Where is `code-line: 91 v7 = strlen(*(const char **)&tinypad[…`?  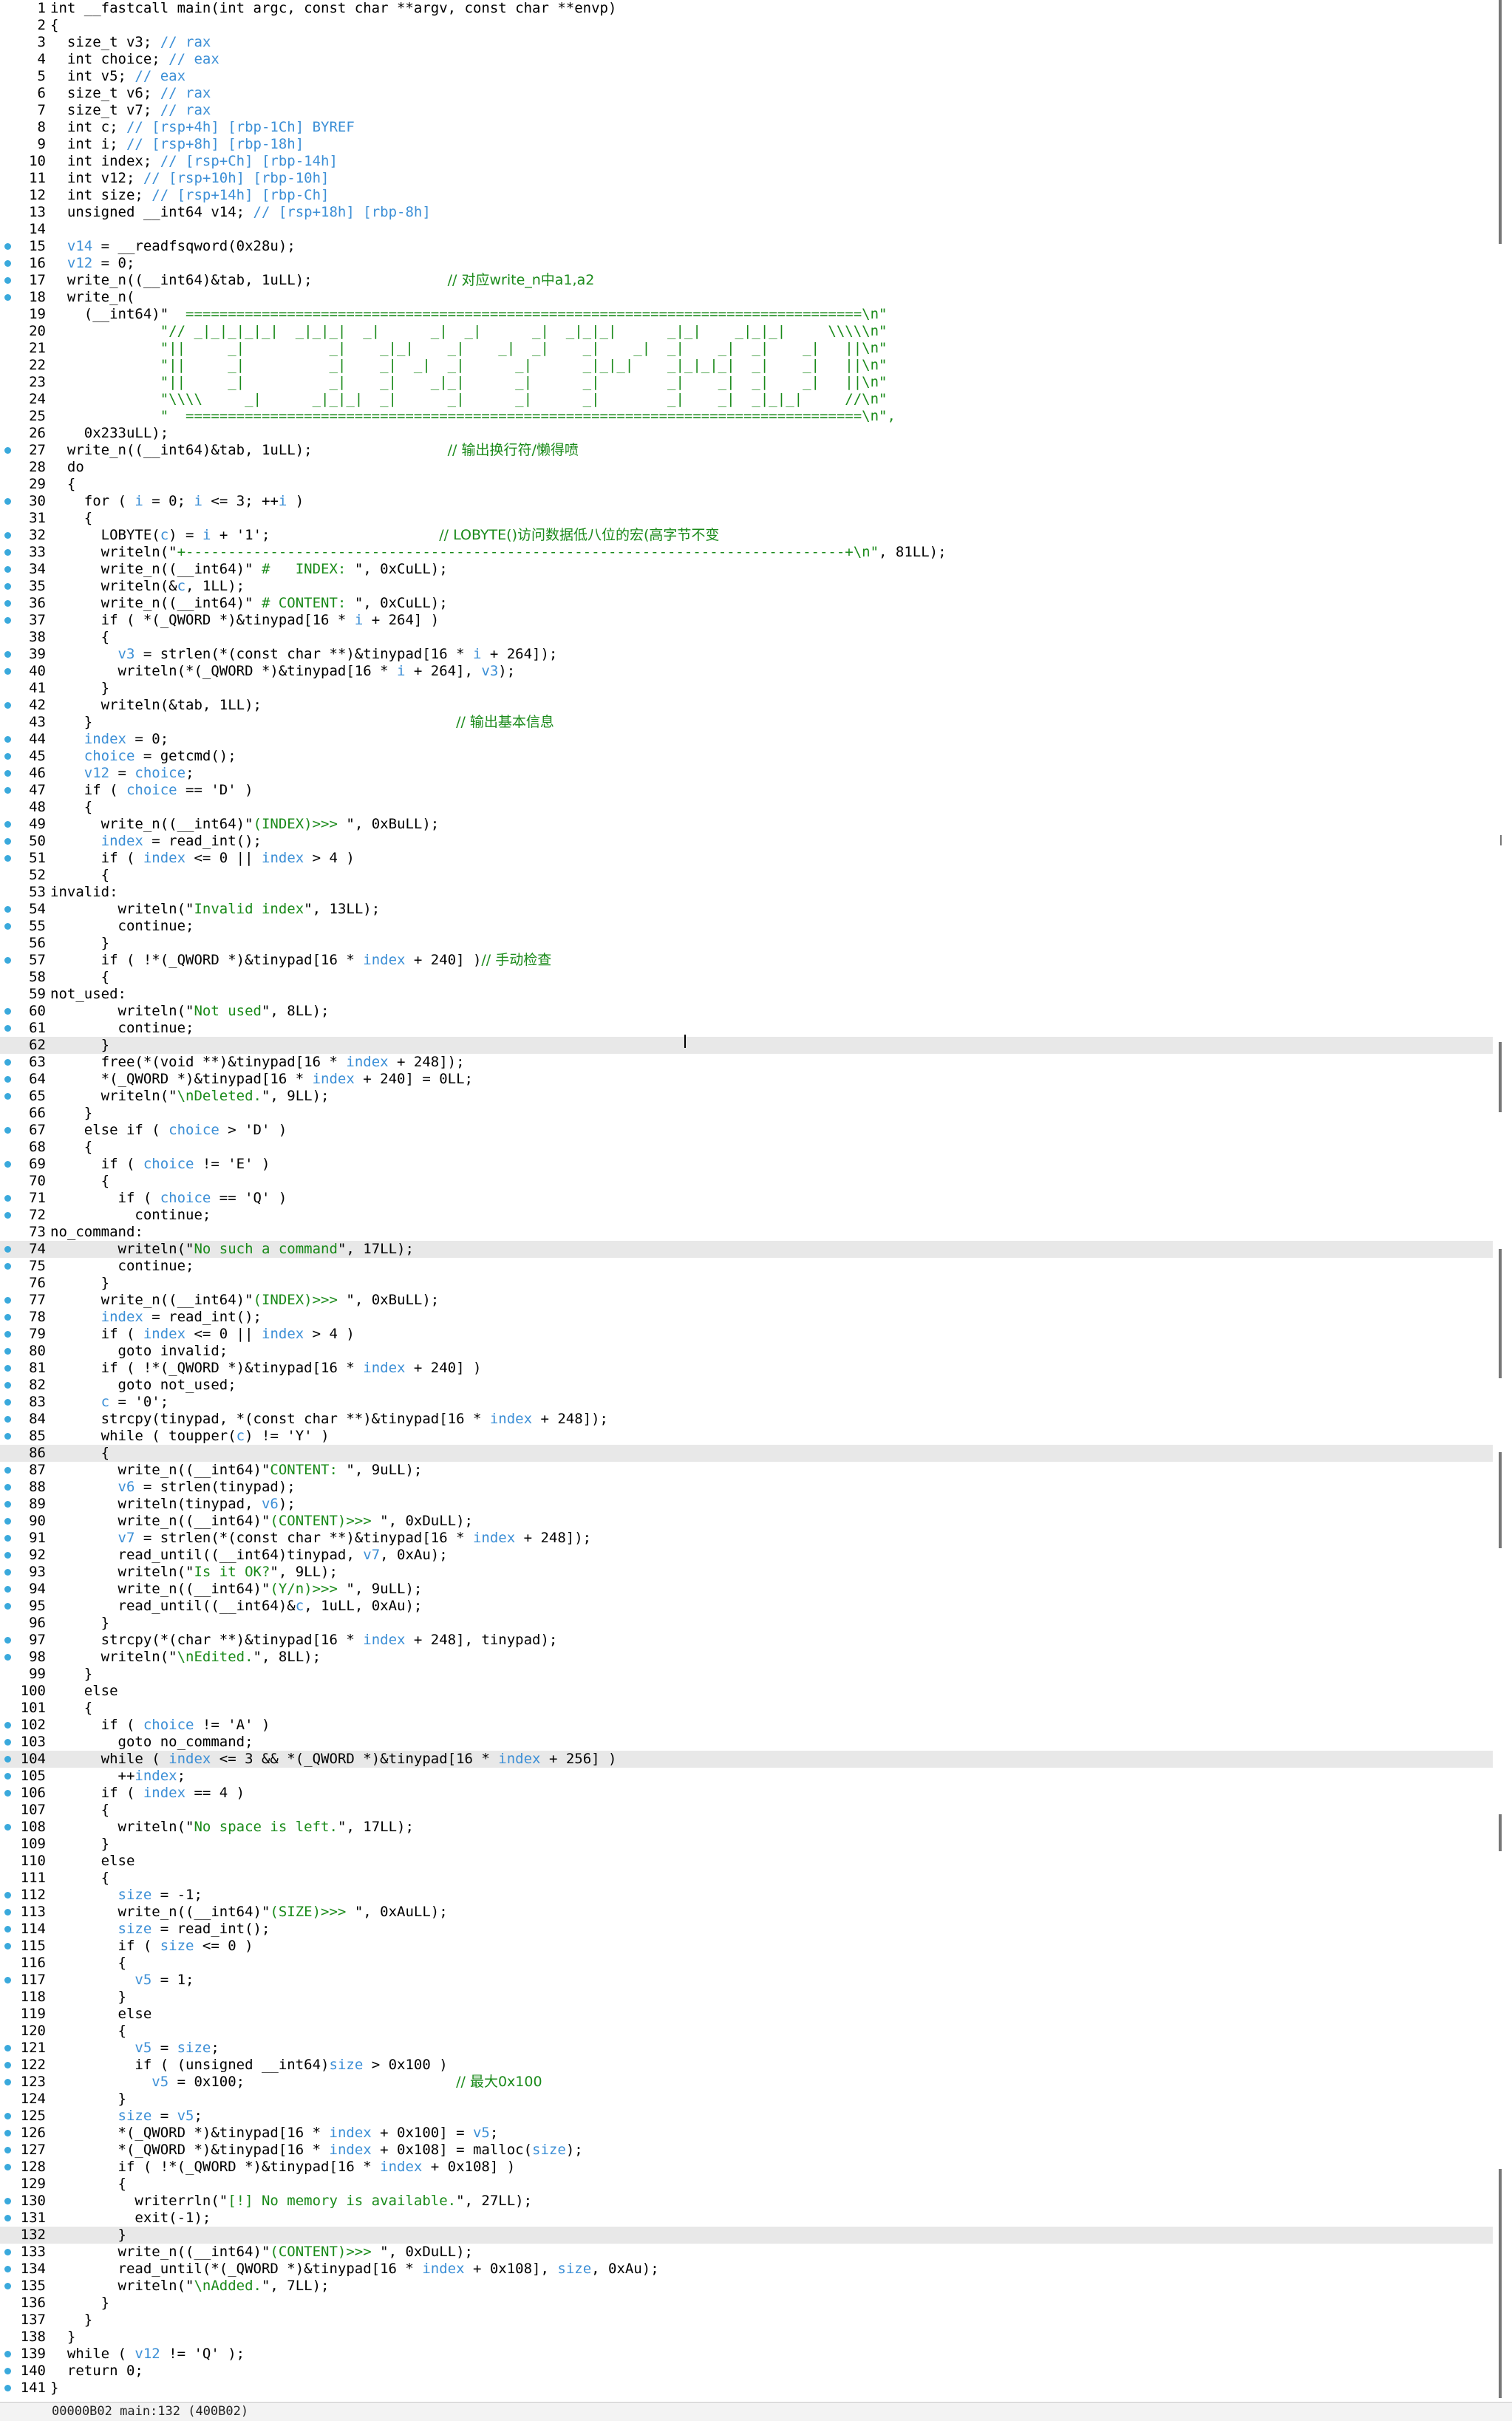 code-line: 91 v7 = strlen(*(const char **)&tinypad[… is located at coordinates (746, 1539).